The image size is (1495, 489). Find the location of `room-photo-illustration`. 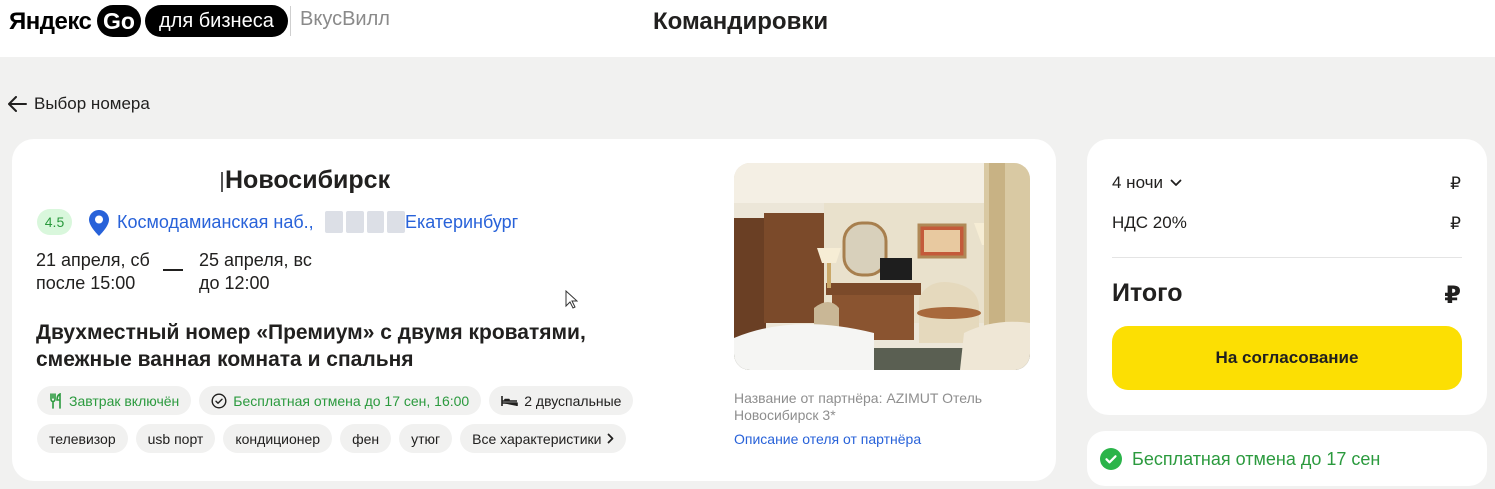

room-photo-illustration is located at coordinates (882, 266).